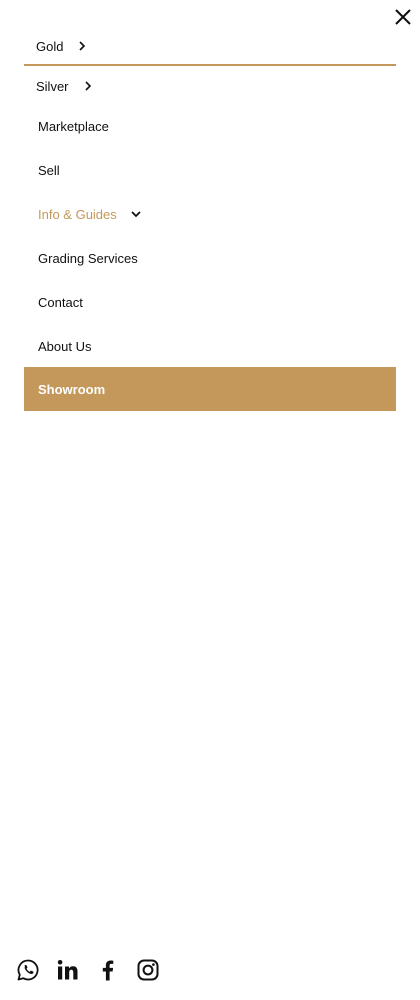 This screenshot has width=420, height=1000. What do you see at coordinates (52, 86) in the screenshot?
I see `menu-item-label: Silver` at bounding box center [52, 86].